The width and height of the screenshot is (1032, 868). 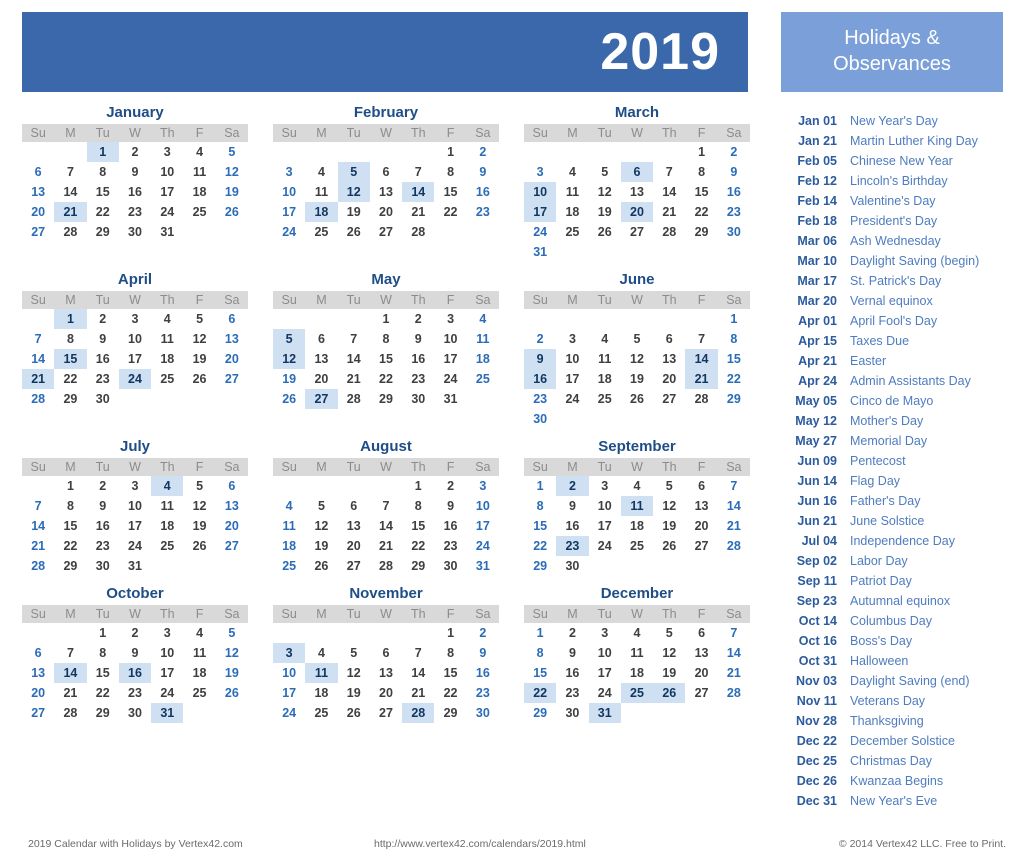 I want to click on day-cell: 18, so click(x=321, y=693).